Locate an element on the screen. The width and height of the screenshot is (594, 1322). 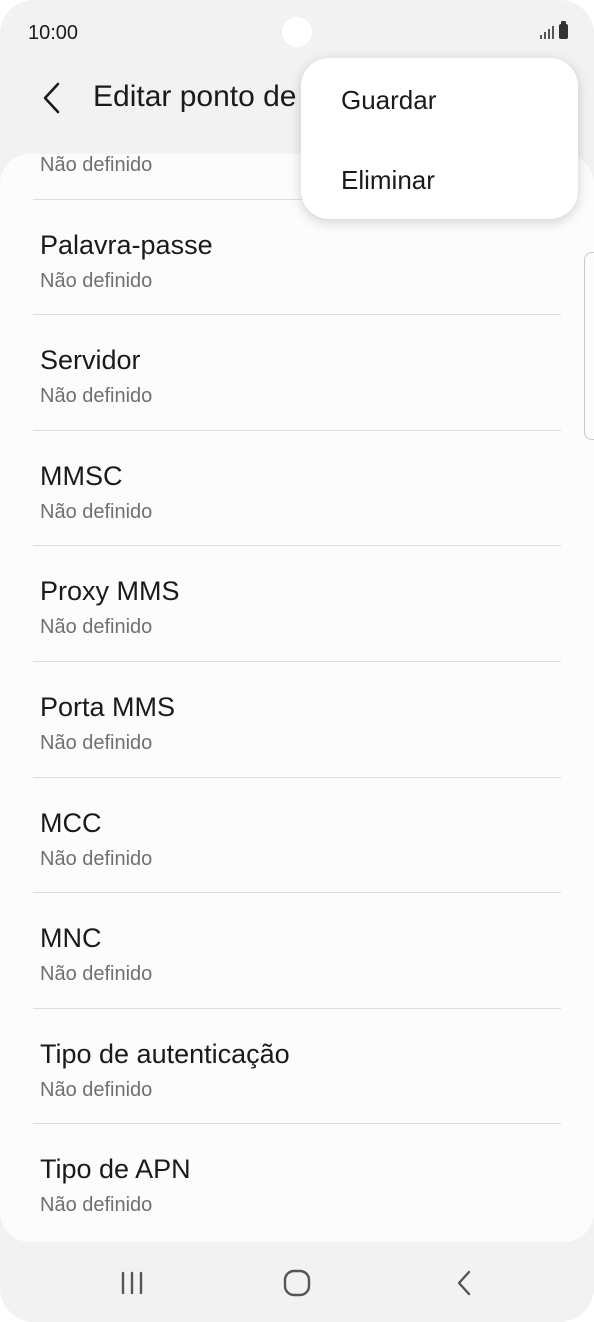
back-icon is located at coordinates (464, 1283).